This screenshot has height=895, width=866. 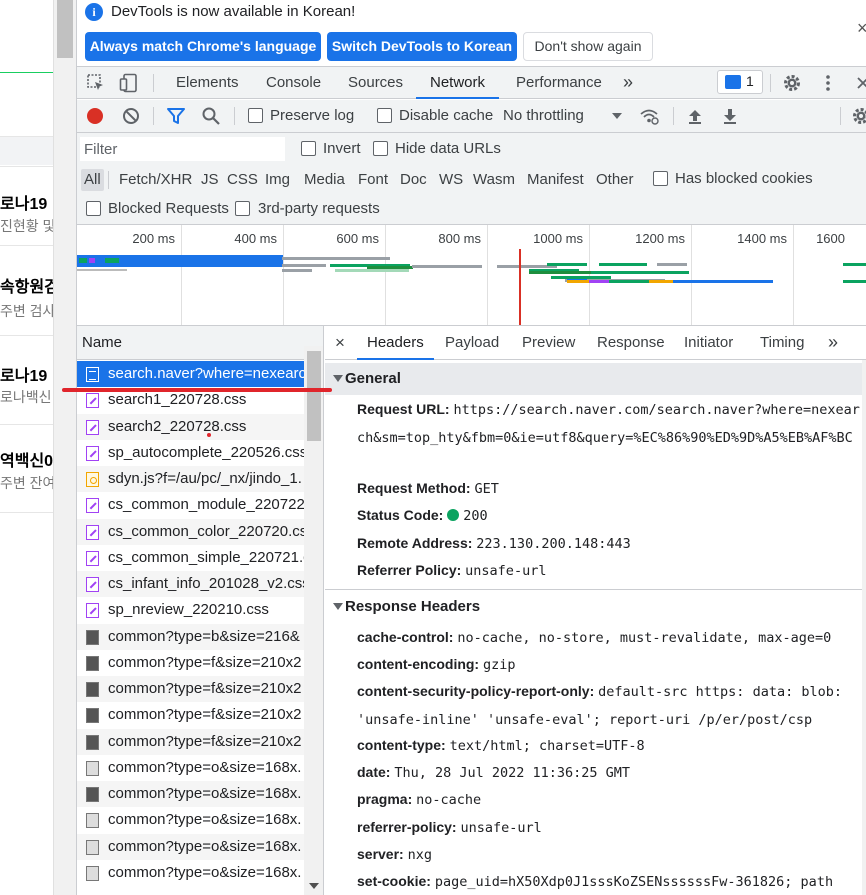 What do you see at coordinates (205, 715) in the screenshot?
I see `request-name: common?type=f&size=210x2` at bounding box center [205, 715].